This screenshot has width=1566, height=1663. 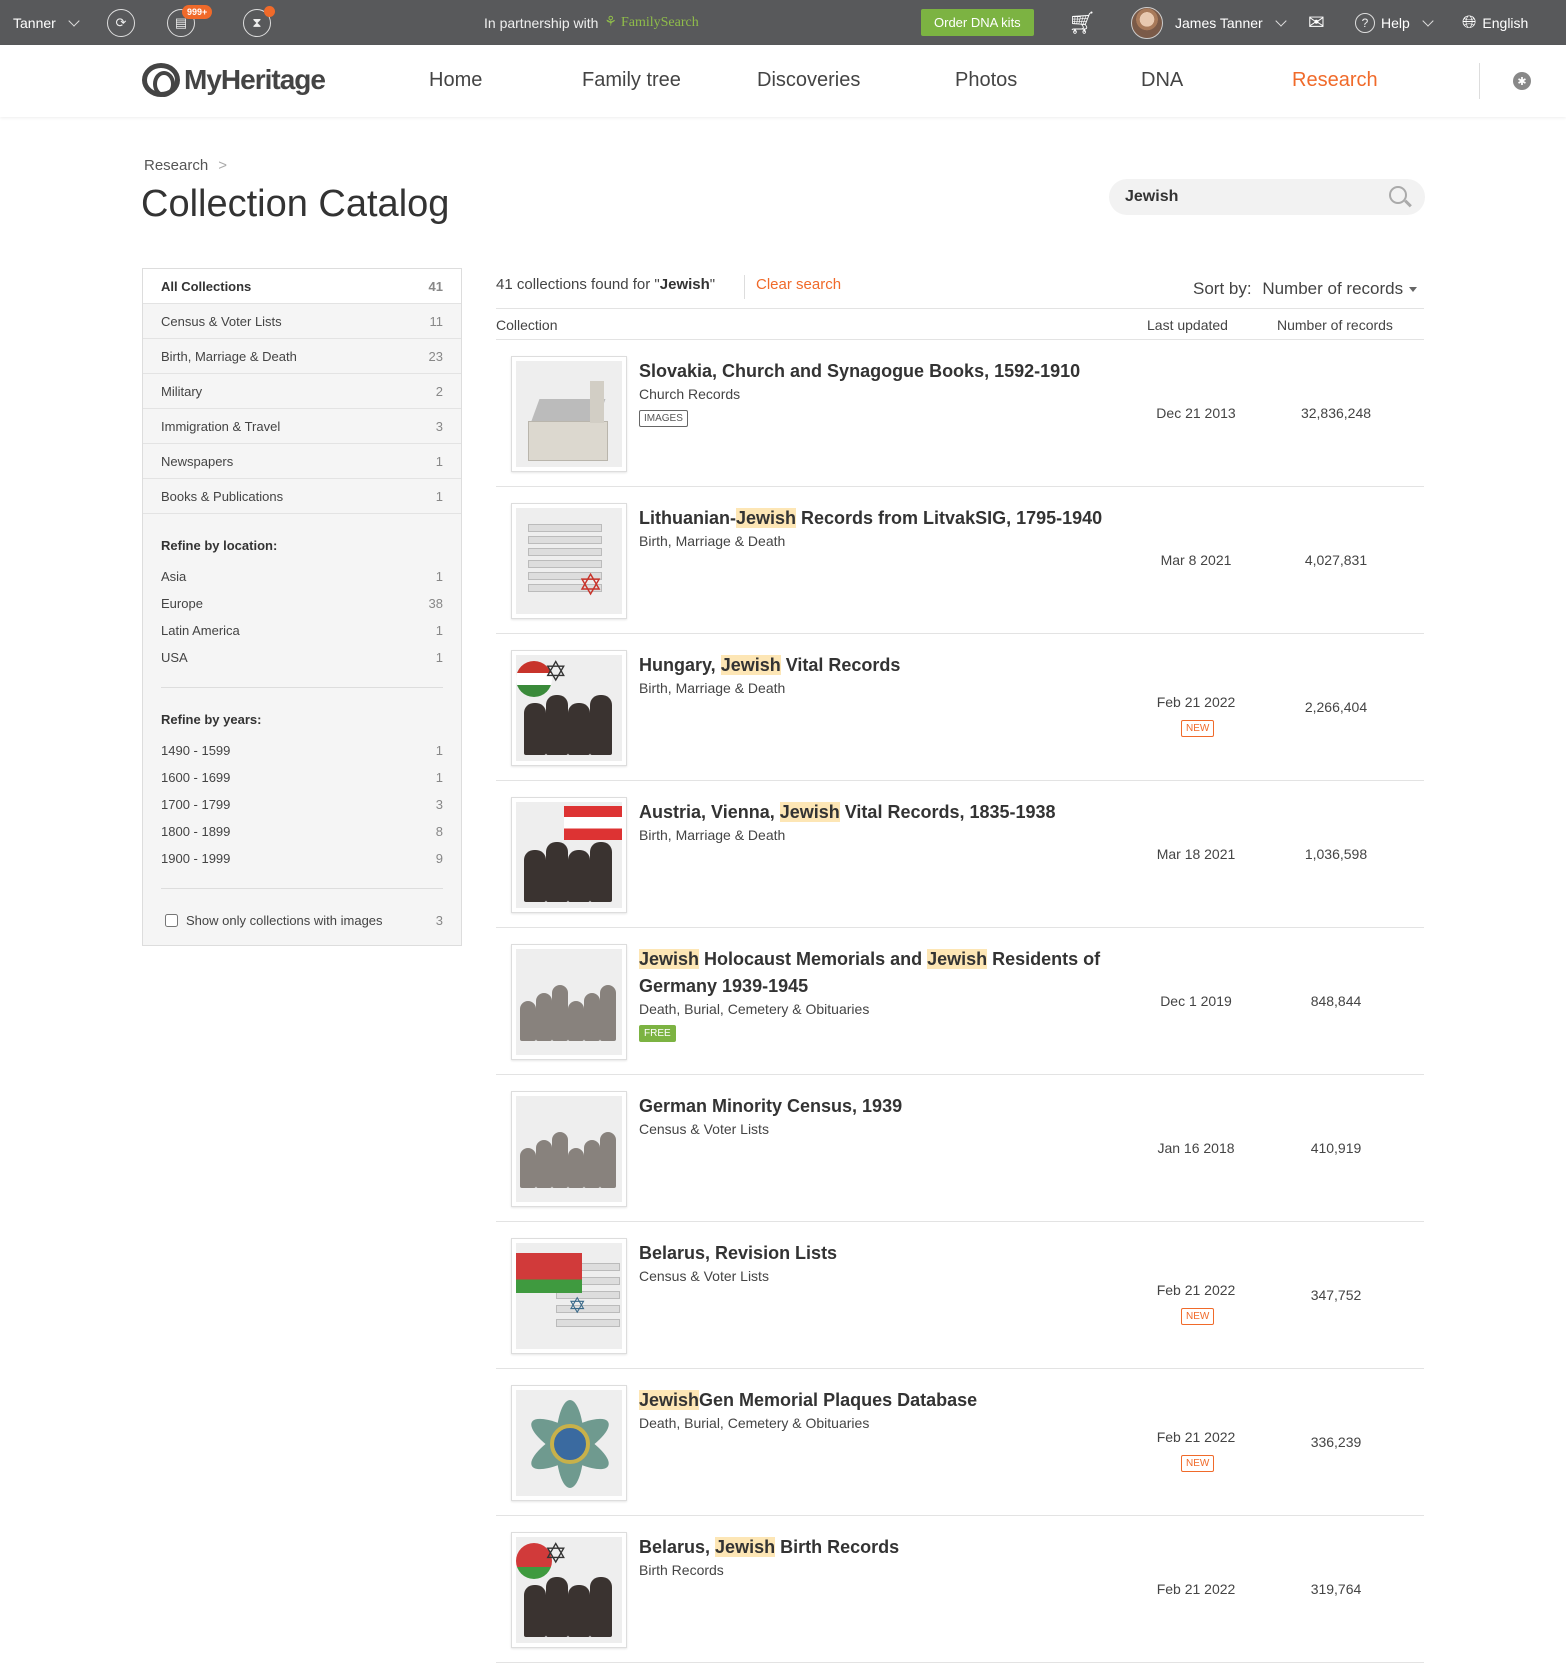 What do you see at coordinates (1082, 22) in the screenshot?
I see `cart-icon: 🛒︎` at bounding box center [1082, 22].